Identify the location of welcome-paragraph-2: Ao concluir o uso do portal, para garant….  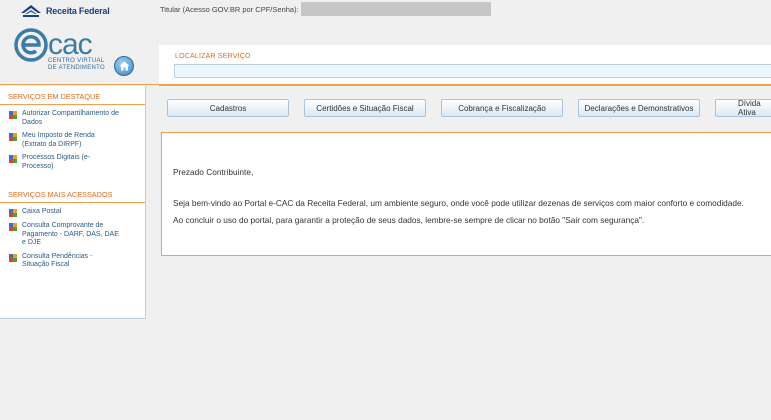
(409, 220).